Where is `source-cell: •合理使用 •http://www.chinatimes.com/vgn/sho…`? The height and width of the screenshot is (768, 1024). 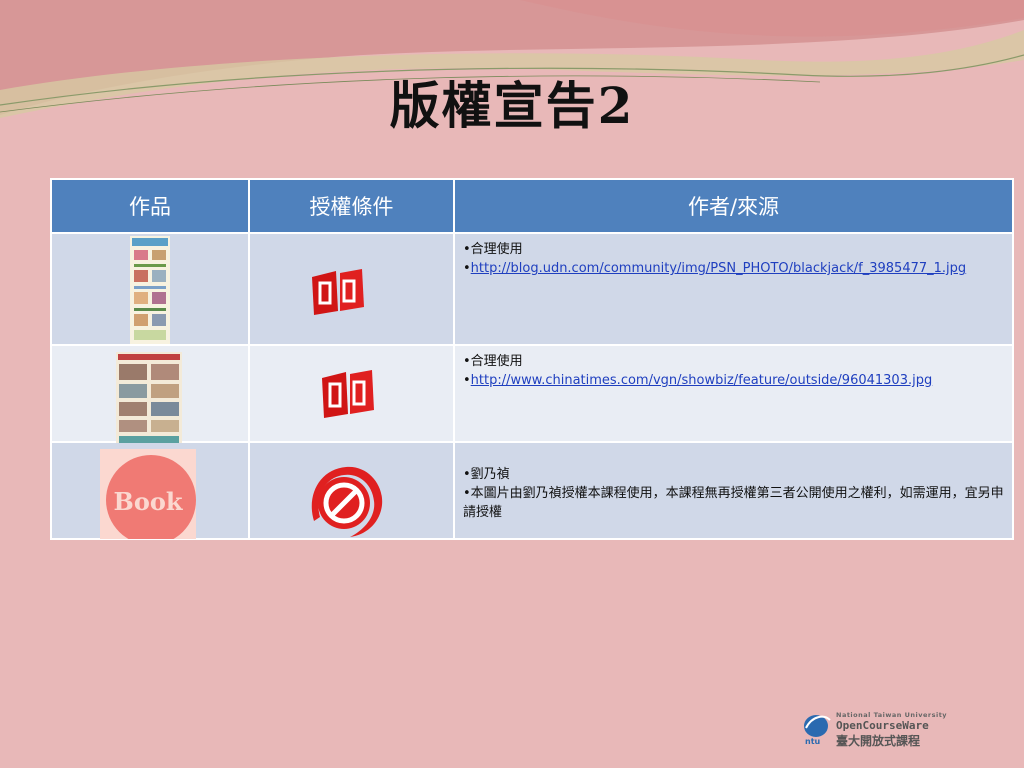 source-cell: •合理使用 •http://www.chinatimes.com/vgn/sho… is located at coordinates (733, 393).